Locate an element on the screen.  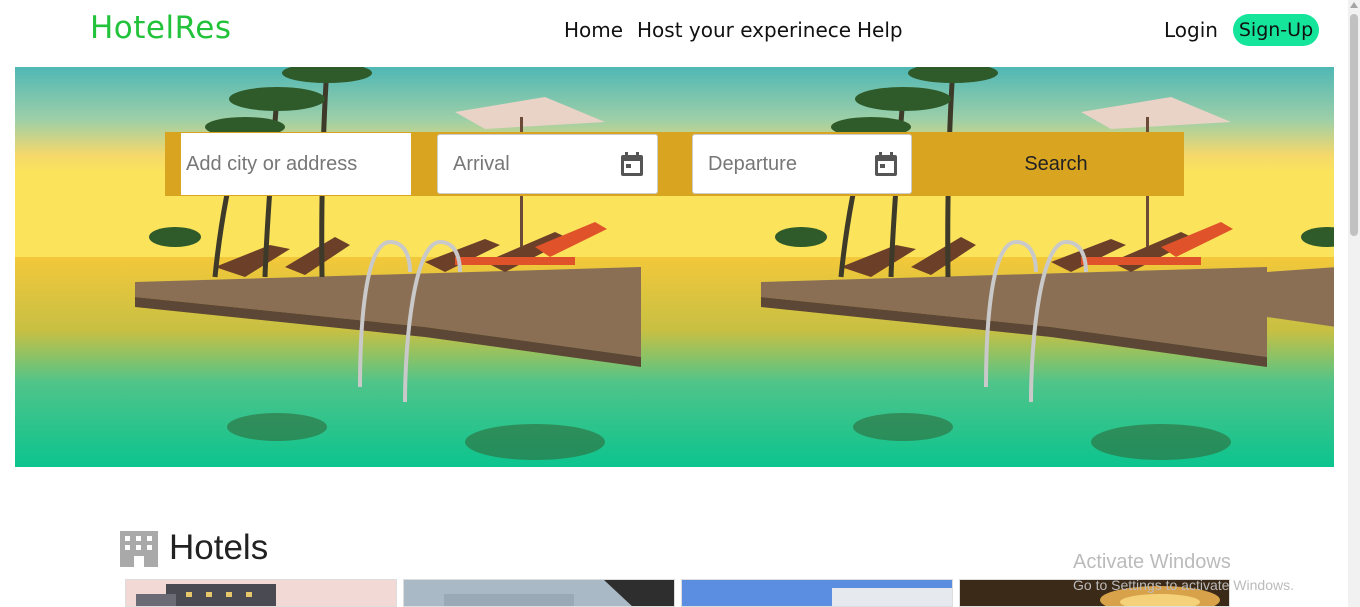
nav-help-link: Help is located at coordinates (880, 30).